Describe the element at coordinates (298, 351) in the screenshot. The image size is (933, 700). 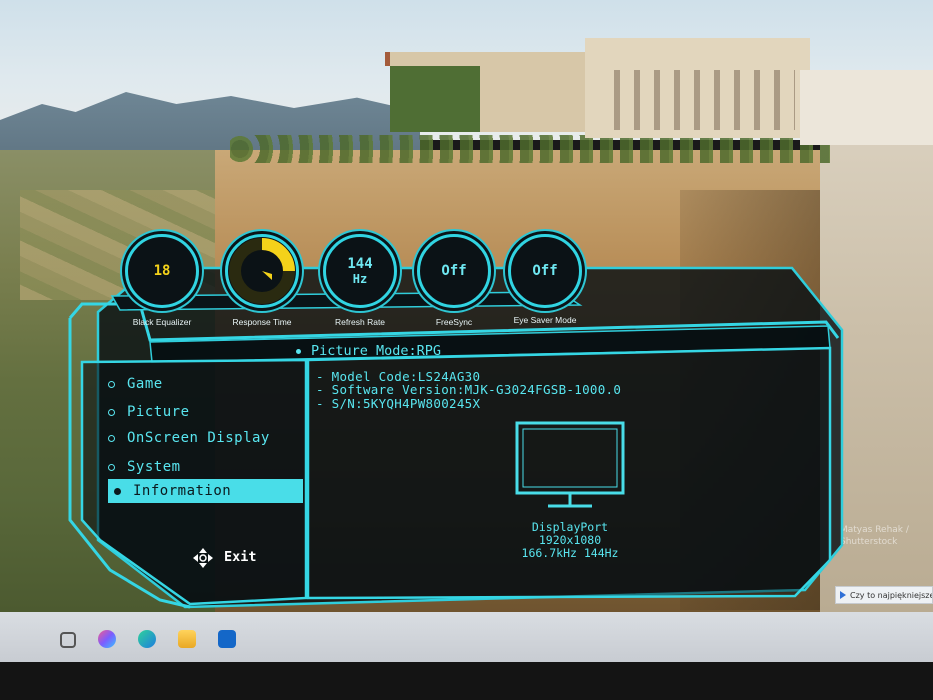
I see `picture-mode-bullet` at that location.